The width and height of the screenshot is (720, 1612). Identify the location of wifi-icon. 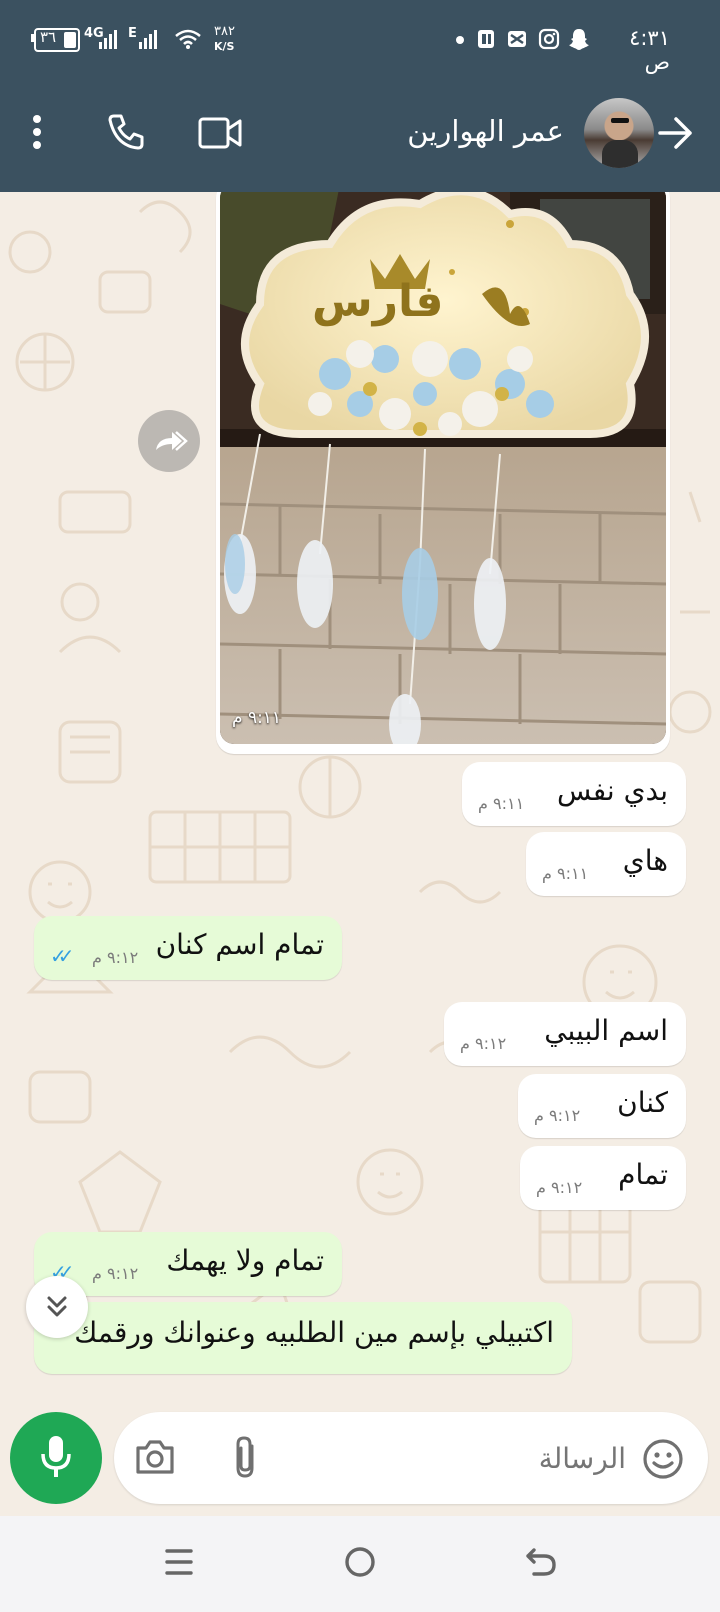
(188, 39).